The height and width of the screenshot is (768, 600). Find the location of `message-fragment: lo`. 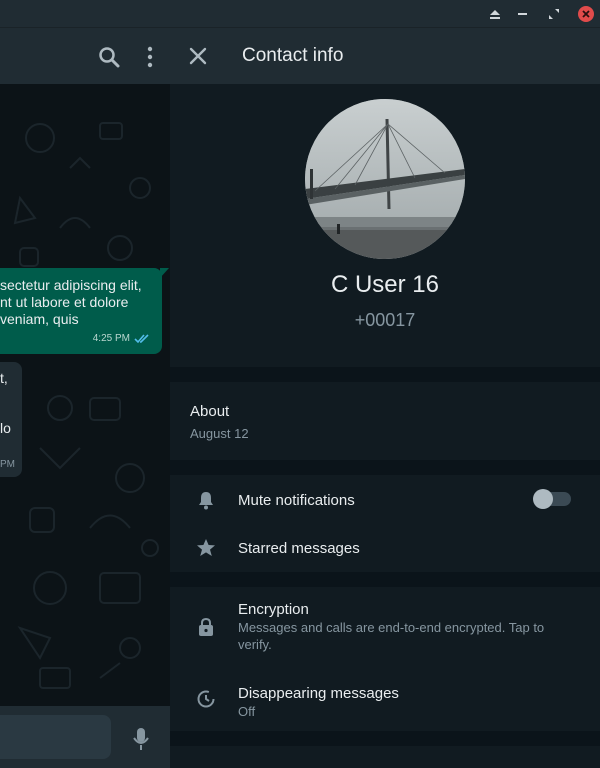

message-fragment: lo is located at coordinates (5, 428).